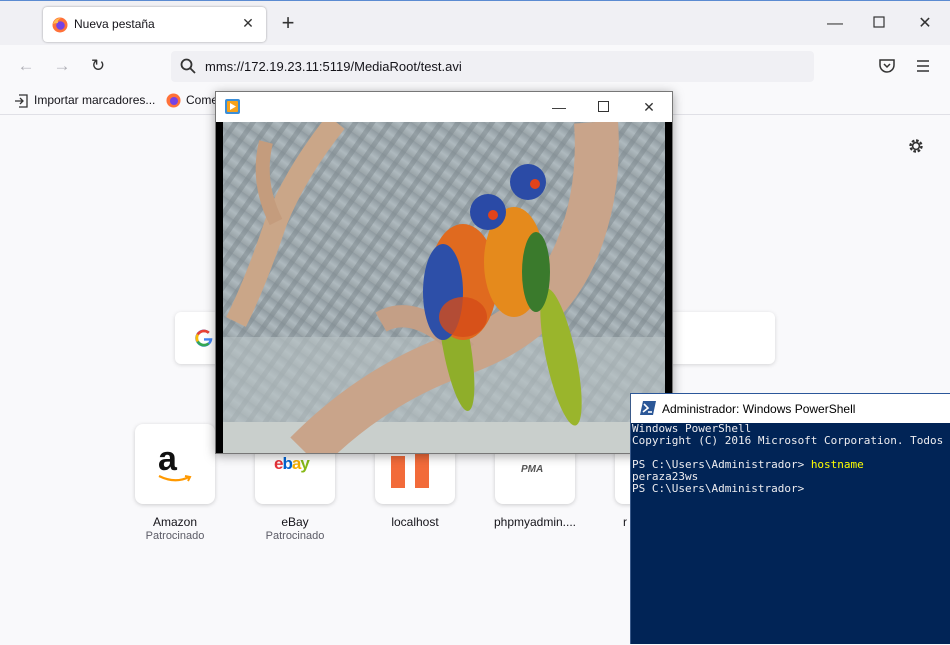 The width and height of the screenshot is (950, 645). What do you see at coordinates (188, 66) in the screenshot?
I see `search-icon` at bounding box center [188, 66].